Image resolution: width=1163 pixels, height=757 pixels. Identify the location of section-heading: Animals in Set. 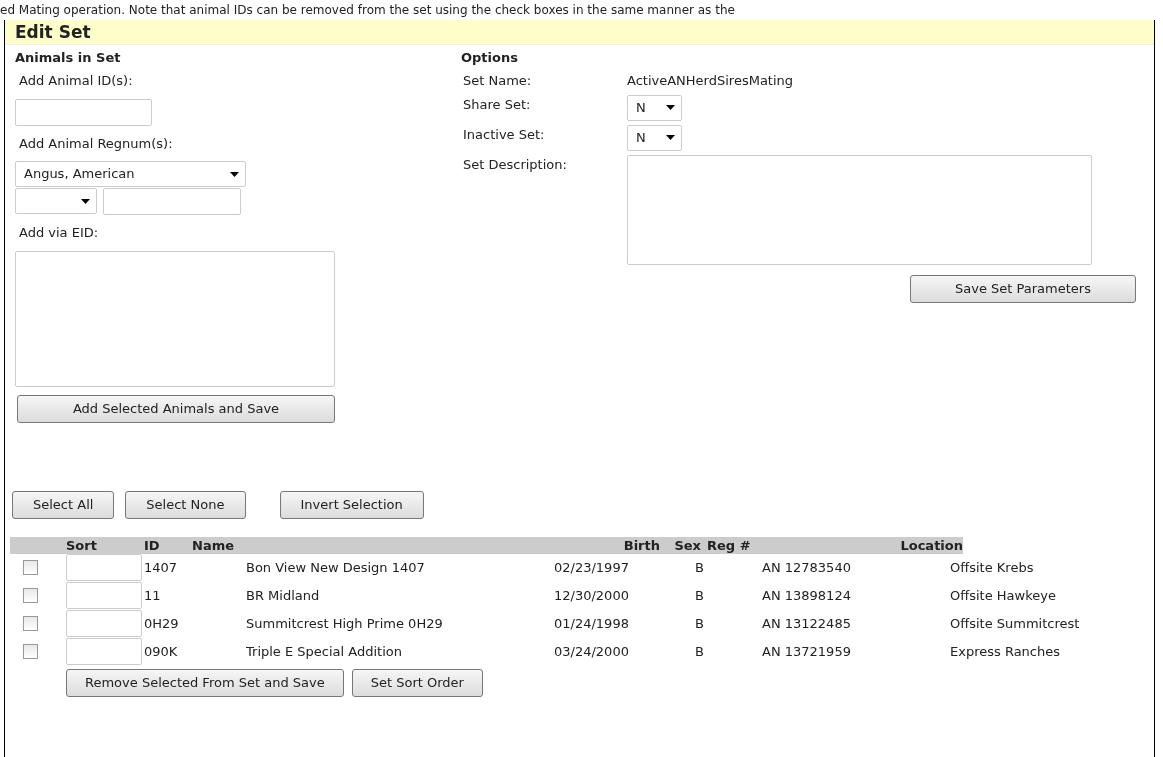
(68, 57).